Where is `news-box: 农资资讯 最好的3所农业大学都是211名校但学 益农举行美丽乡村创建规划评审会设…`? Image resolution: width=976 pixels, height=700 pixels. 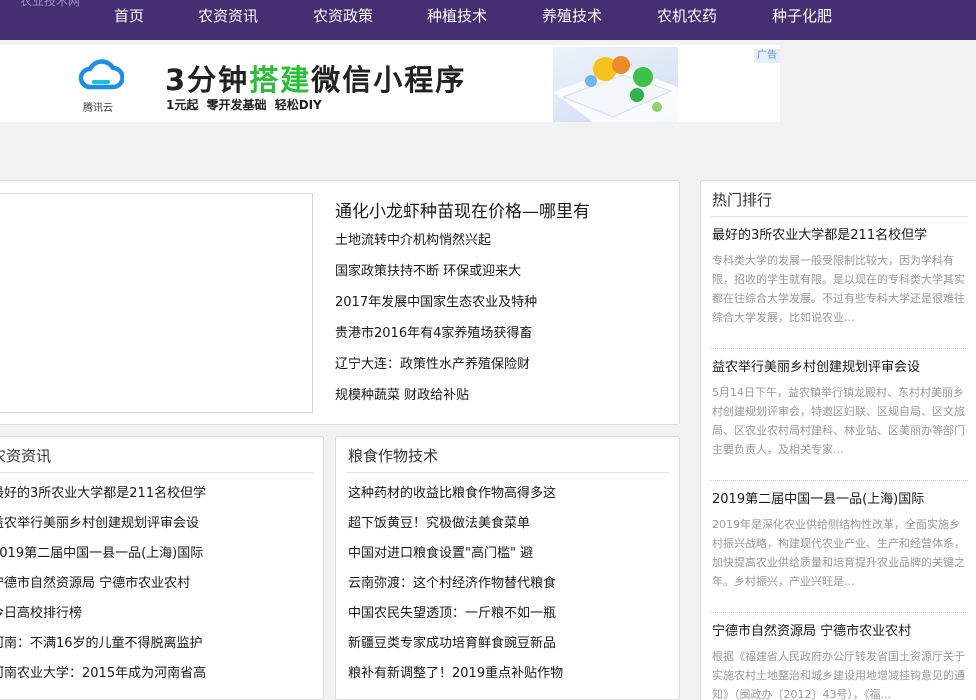 news-box: 农资资讯 最好的3所农业大学都是211名校但学 益农举行美丽乡村创建规划评审会设… is located at coordinates (162, 568).